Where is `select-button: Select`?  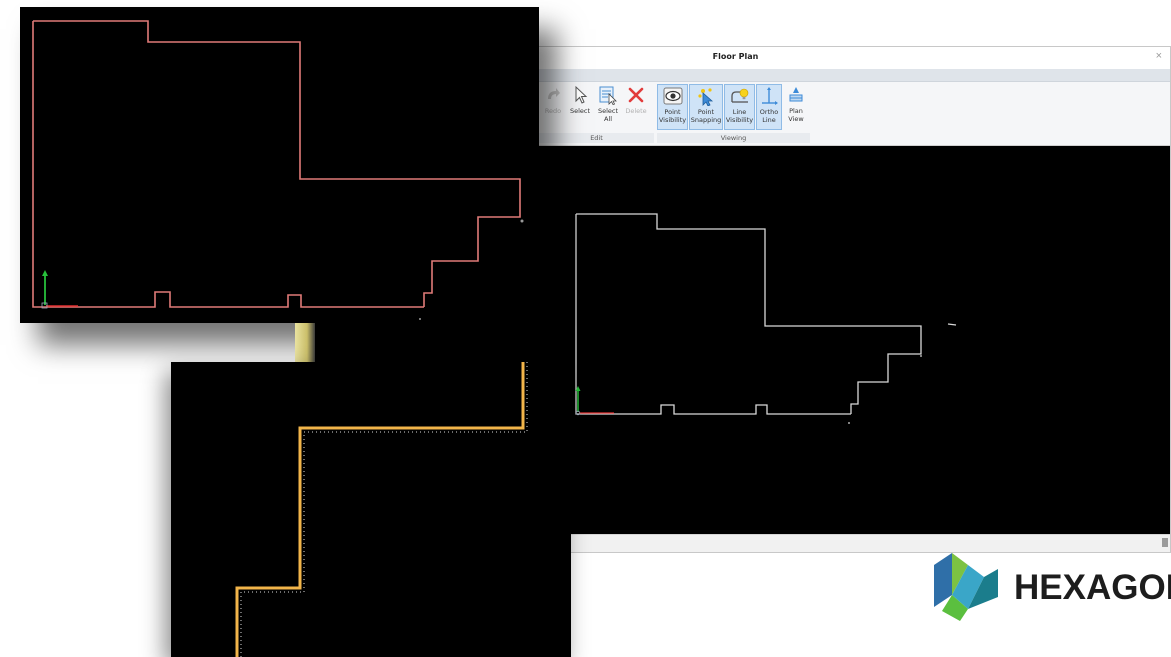 select-button: Select is located at coordinates (580, 107).